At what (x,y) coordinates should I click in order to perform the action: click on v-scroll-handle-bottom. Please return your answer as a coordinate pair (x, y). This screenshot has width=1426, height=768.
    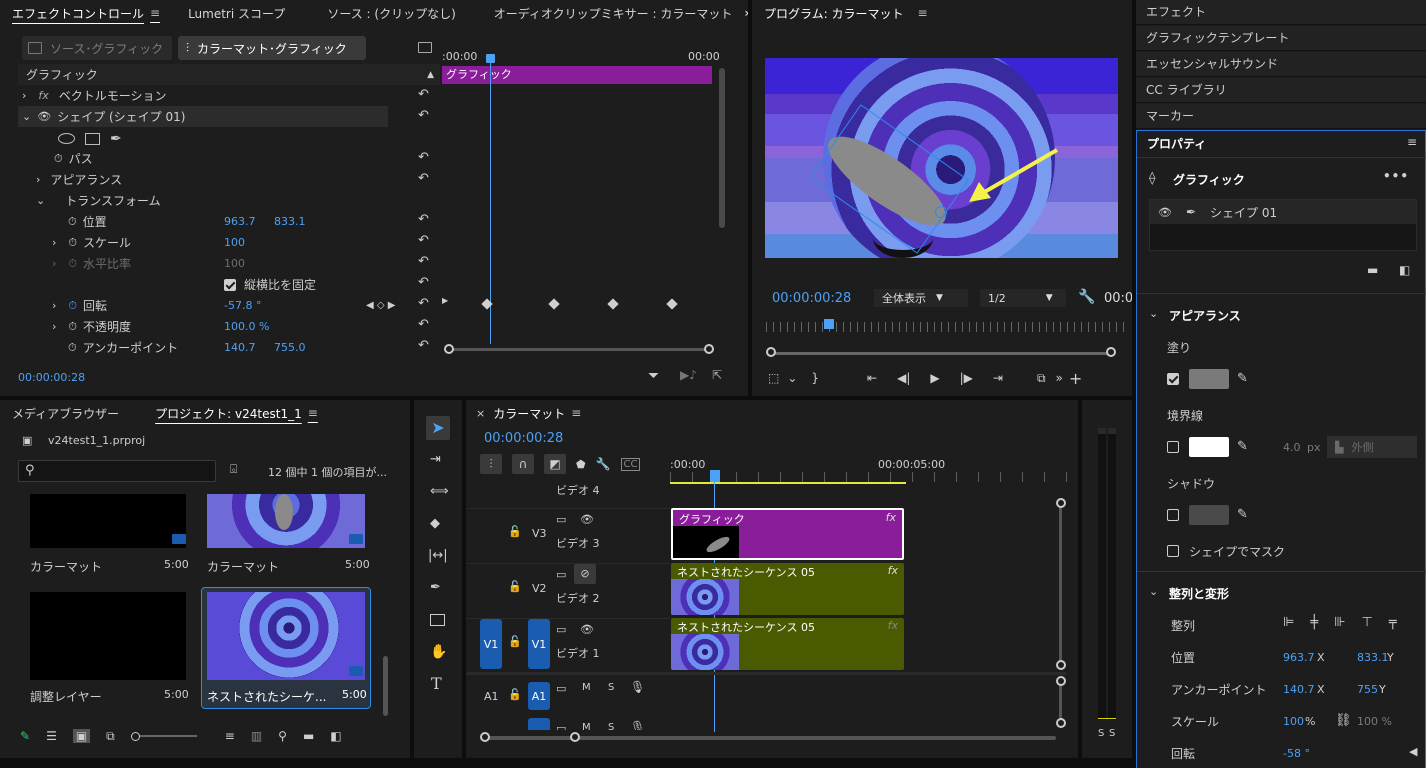
    Looking at the image, I should click on (1061, 665).